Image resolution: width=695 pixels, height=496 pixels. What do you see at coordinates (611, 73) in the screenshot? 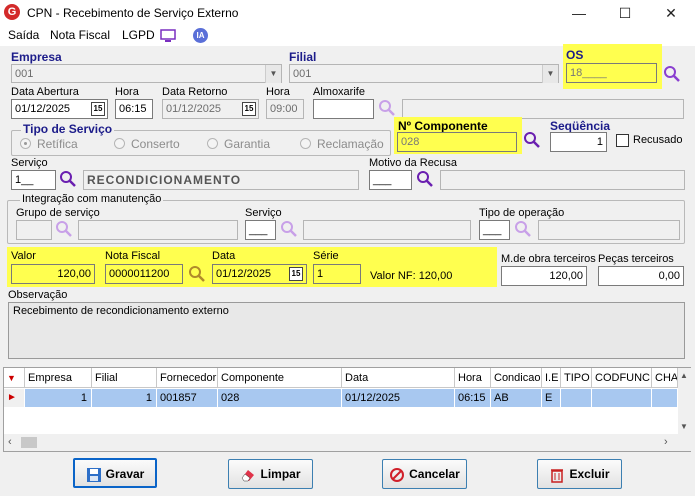
I see `os-input: 18____` at bounding box center [611, 73].